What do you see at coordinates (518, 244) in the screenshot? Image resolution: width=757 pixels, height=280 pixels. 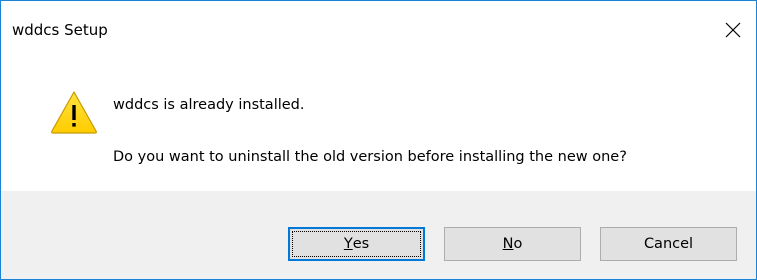 I see `no-label-rest: o` at bounding box center [518, 244].